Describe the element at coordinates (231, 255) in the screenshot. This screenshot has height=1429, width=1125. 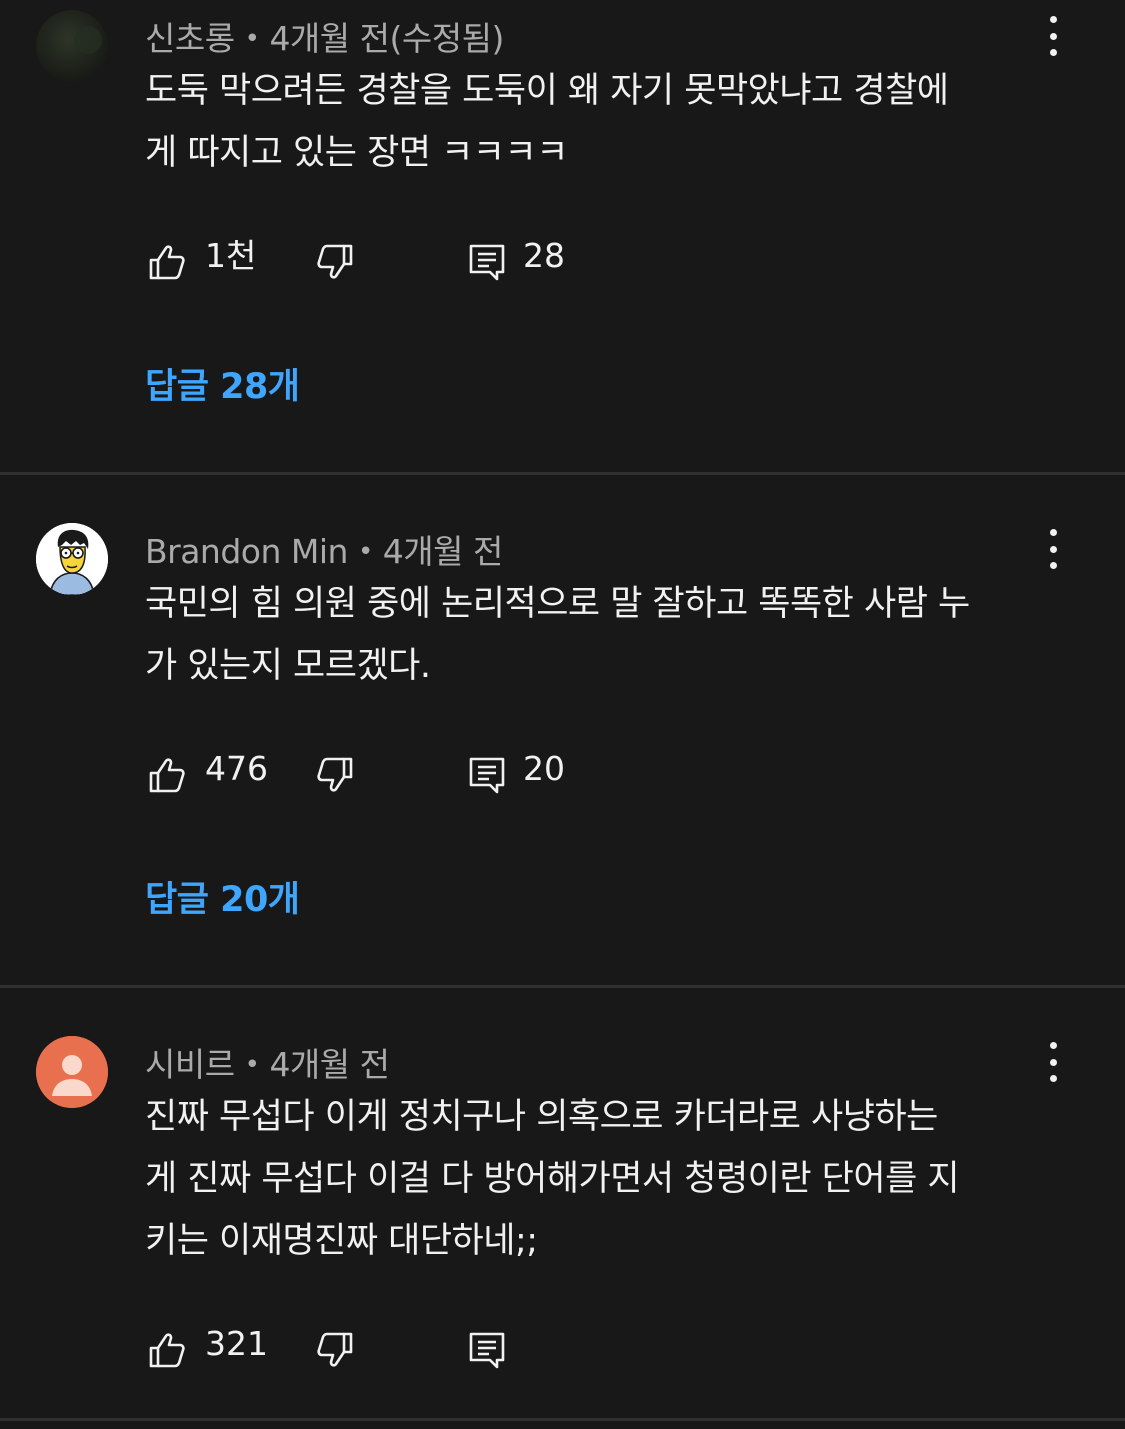
I see `like-count: 1천` at that location.